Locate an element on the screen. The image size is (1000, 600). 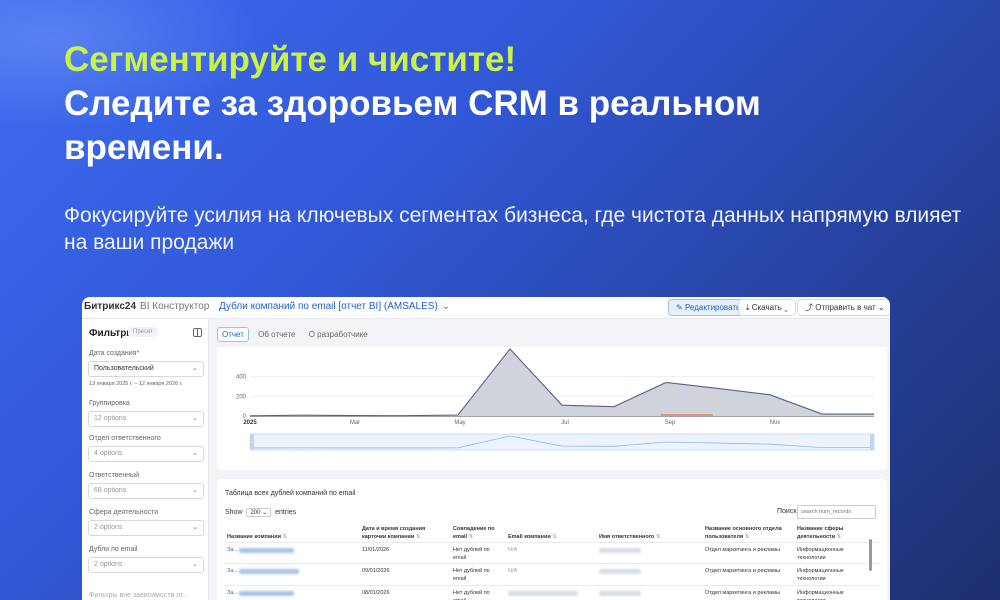
x-tick-label: Nov is located at coordinates (775, 423).